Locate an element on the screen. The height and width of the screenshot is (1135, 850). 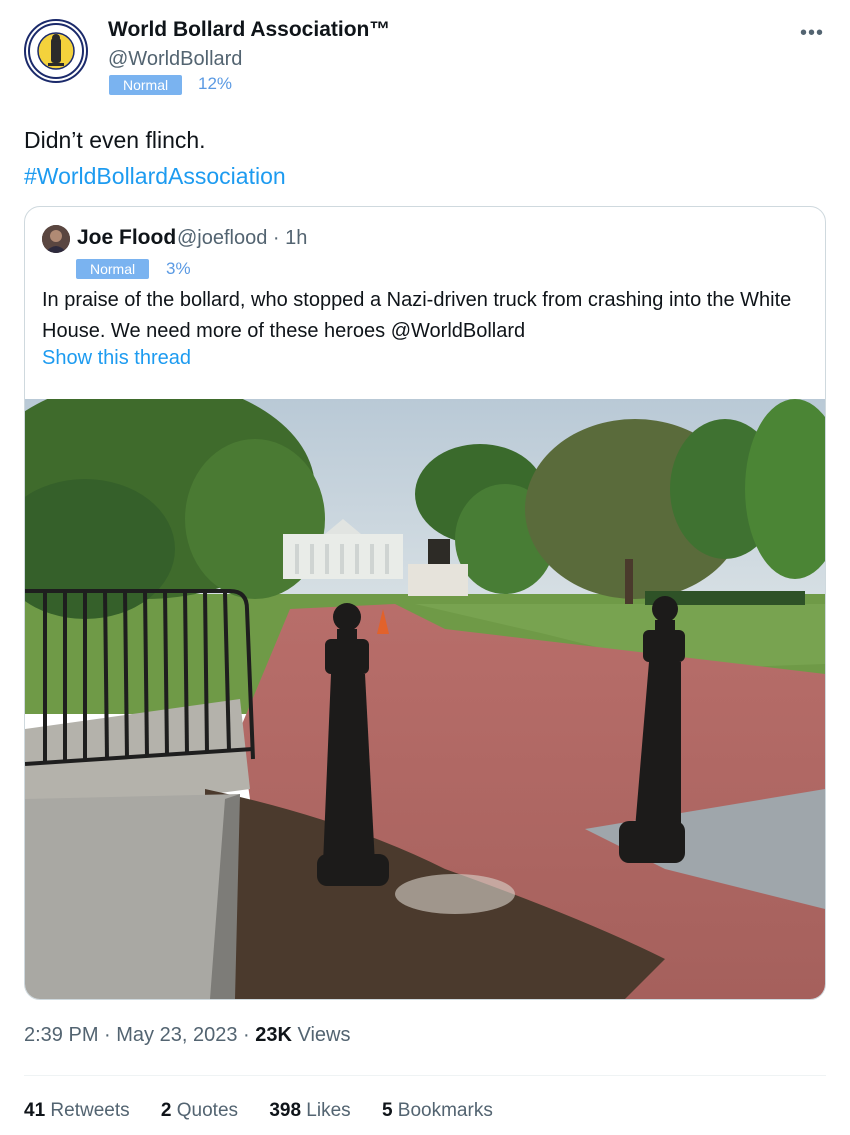
bookmarks-label: Bookmarks is located at coordinates (442, 1110).